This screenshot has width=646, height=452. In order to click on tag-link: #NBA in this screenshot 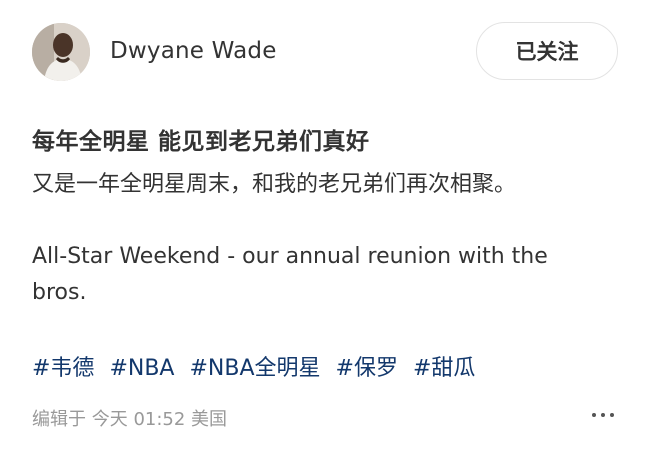, I will do `click(141, 368)`.